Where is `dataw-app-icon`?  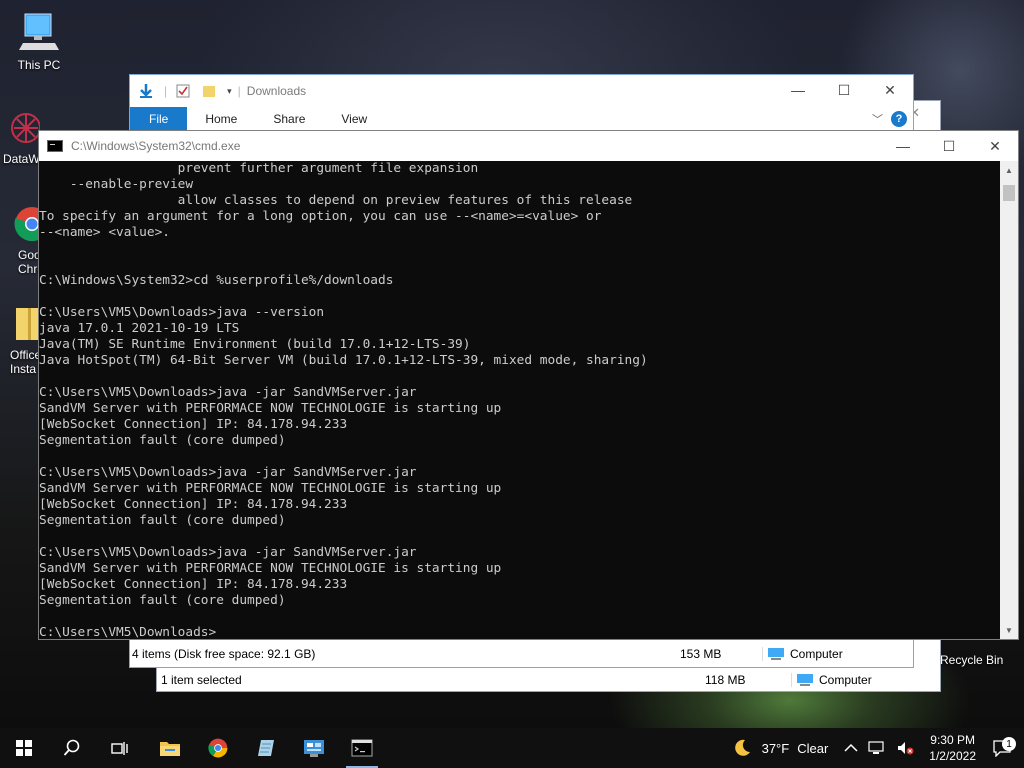 dataw-app-icon is located at coordinates (25, 128).